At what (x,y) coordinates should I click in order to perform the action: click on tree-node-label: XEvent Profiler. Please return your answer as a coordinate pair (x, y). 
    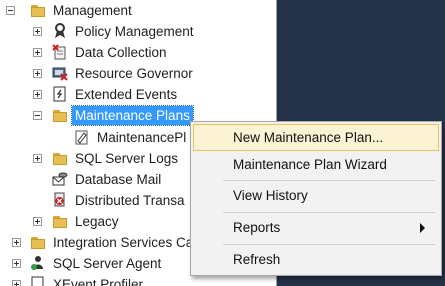
    Looking at the image, I should click on (98, 281).